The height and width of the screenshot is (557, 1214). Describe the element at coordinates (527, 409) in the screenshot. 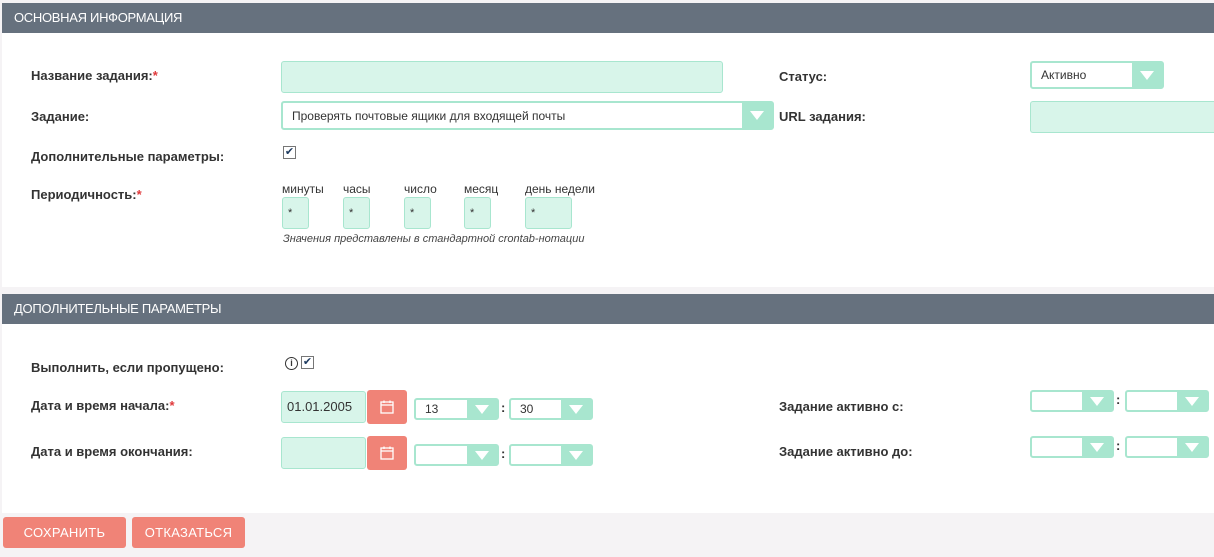

I see `start-minute-value: 30` at that location.